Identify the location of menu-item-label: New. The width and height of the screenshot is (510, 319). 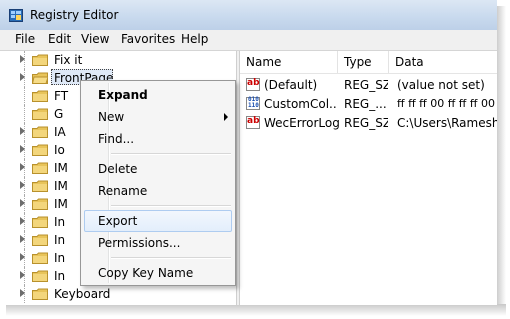
(111, 117).